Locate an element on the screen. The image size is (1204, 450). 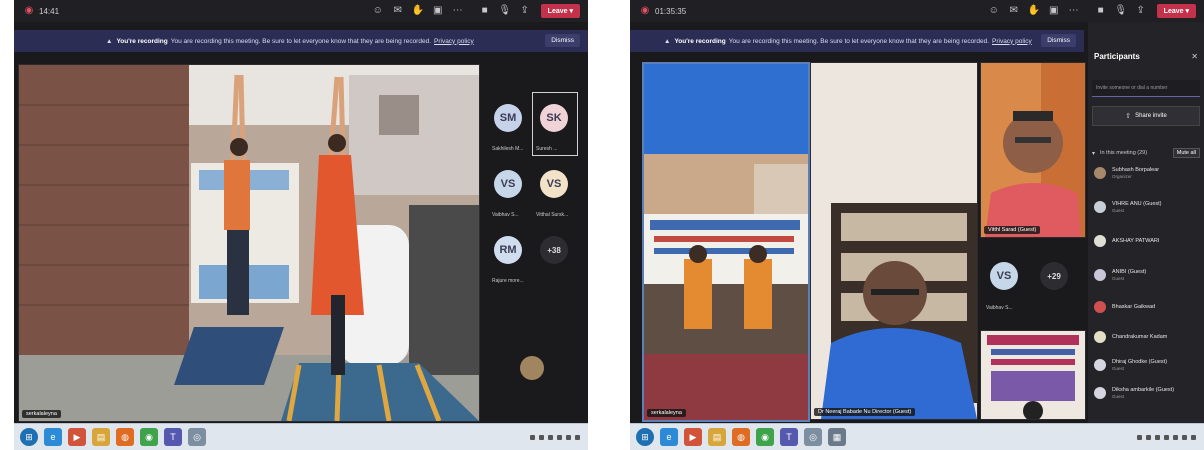
participant-row: Chandrakumar Kadam is located at coordinates (1147, 337).